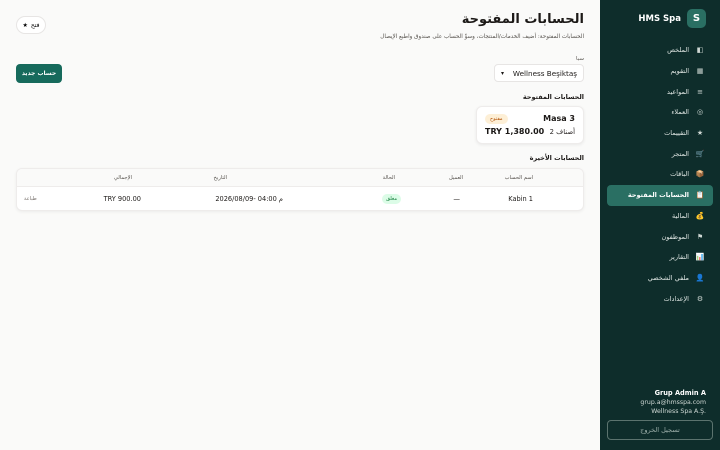 The width and height of the screenshot is (720, 450). Describe the element at coordinates (660, 91) in the screenshot. I see `sidebar-item-appointments: المواعيد ≡` at that location.